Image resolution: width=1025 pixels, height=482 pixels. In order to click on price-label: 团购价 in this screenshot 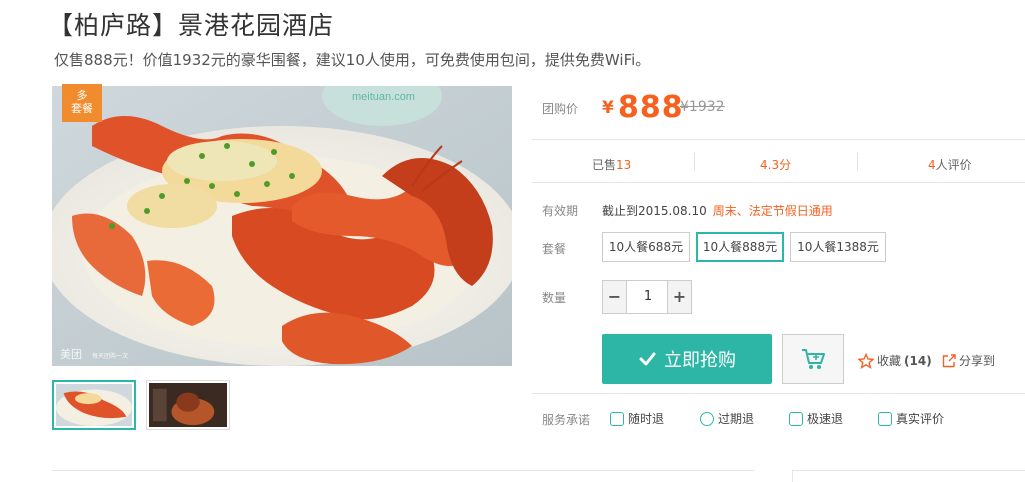, I will do `click(560, 109)`.